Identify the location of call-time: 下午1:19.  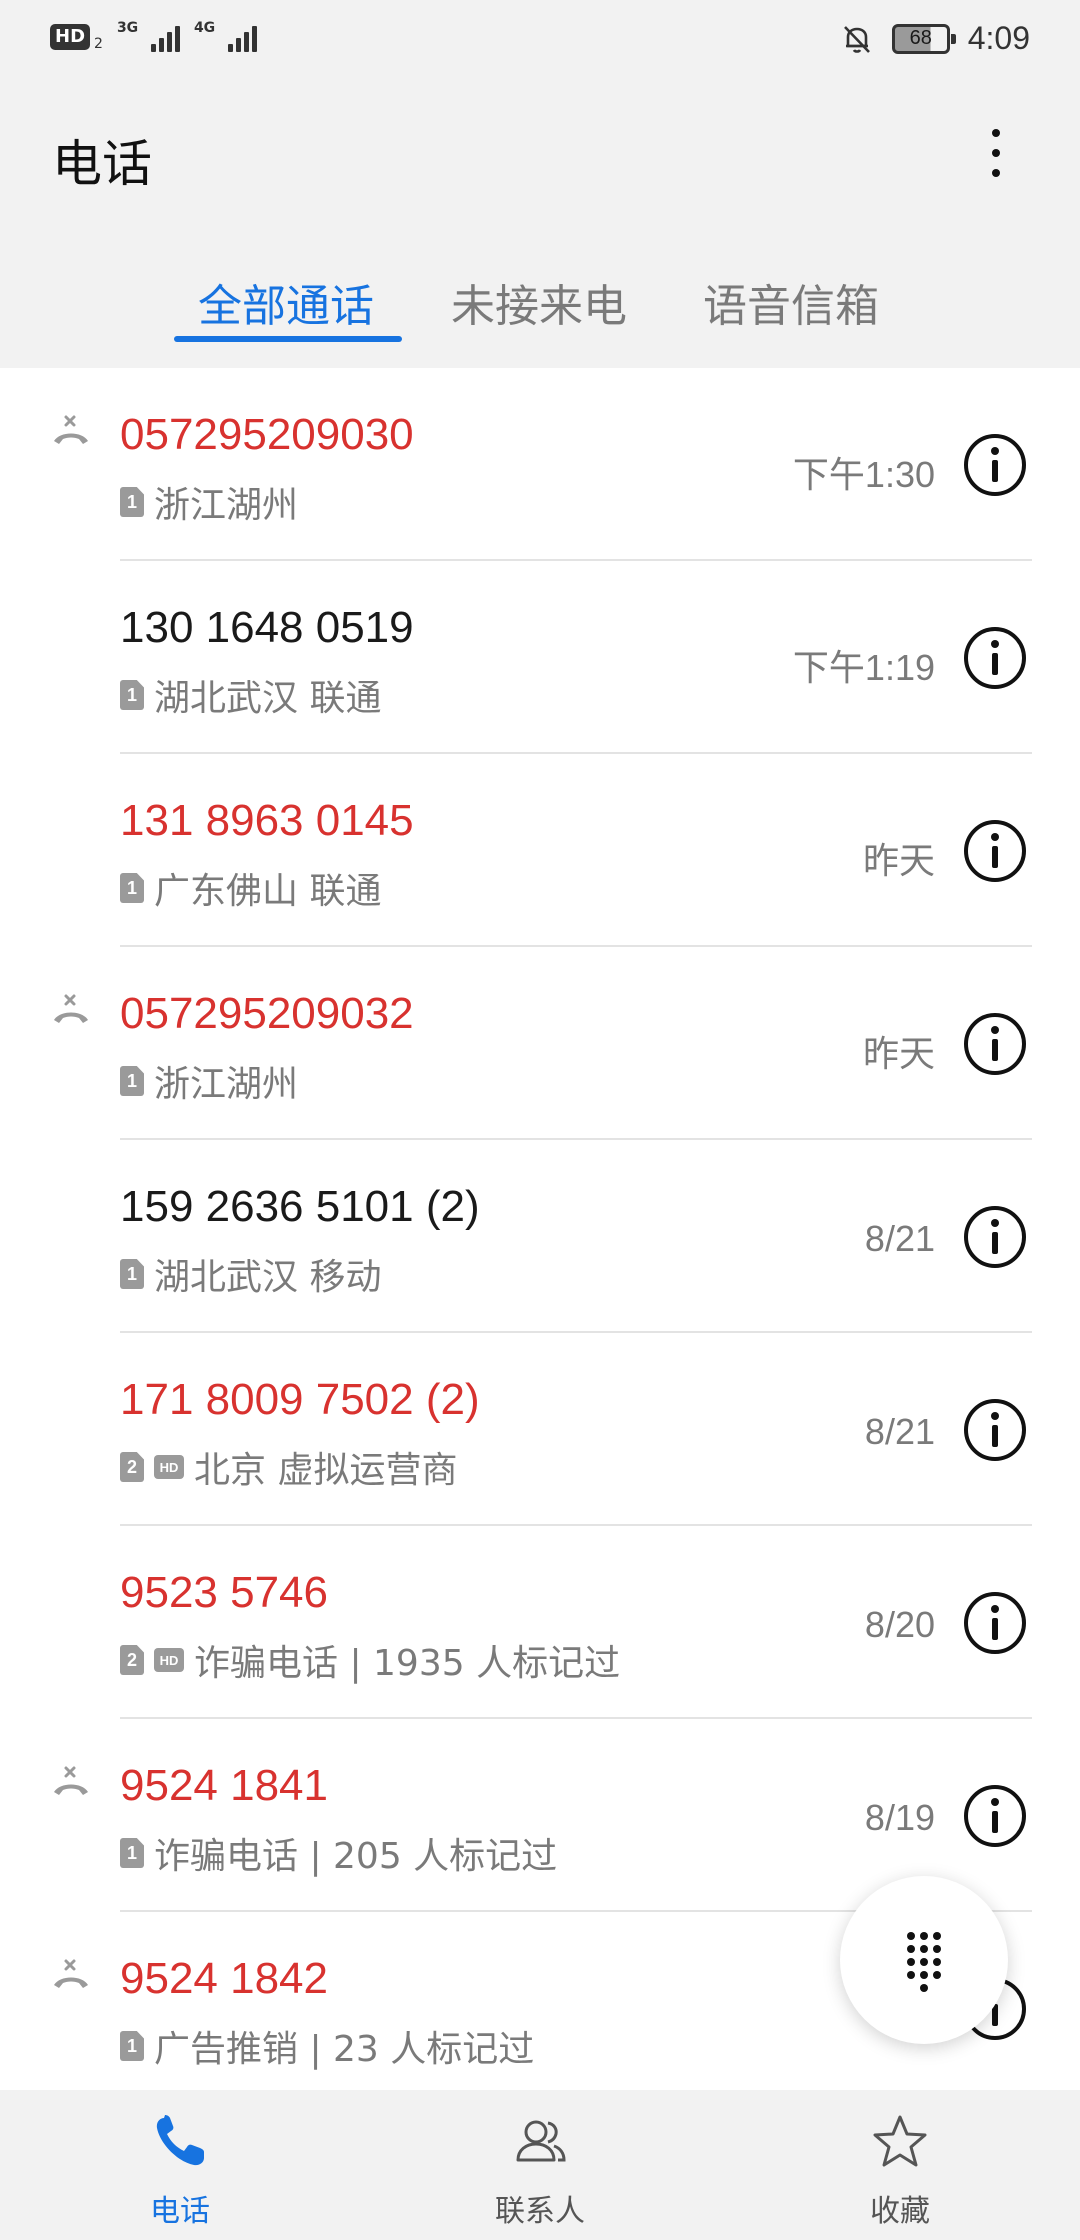
(863, 667).